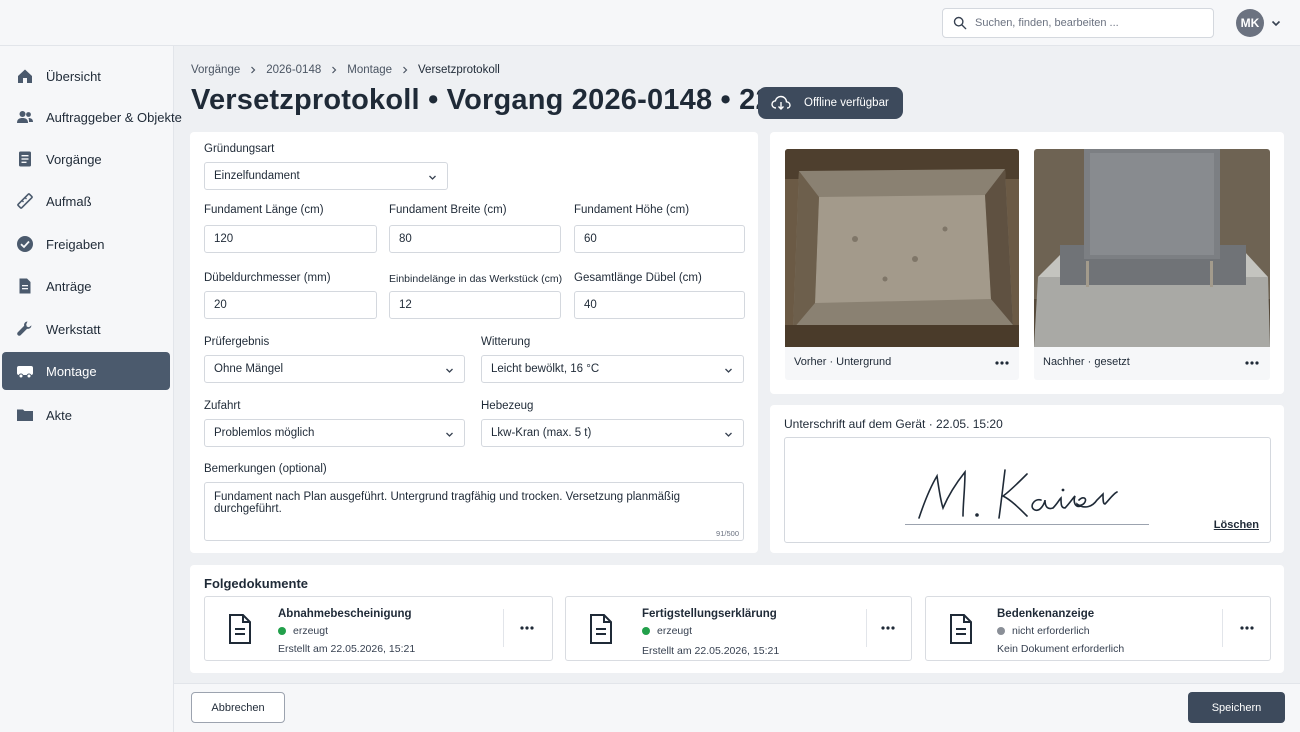 Image resolution: width=1300 pixels, height=732 pixels. Describe the element at coordinates (257, 176) in the screenshot. I see `gruendungsart-value: Einzelfundament` at that location.